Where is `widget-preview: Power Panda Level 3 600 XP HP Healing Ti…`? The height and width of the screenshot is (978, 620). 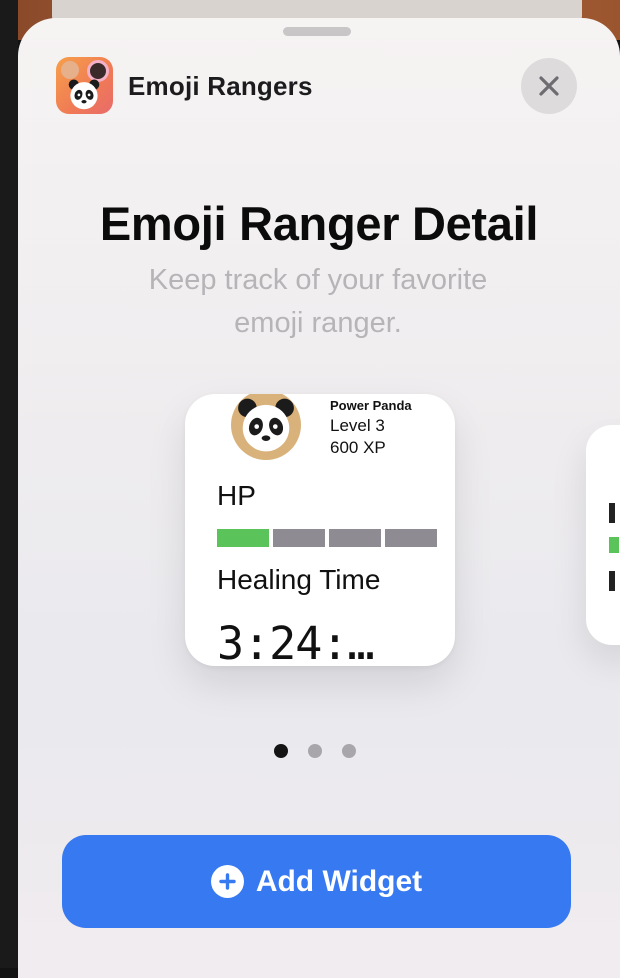
widget-preview: Power Panda Level 3 600 XP HP Healing Ti… is located at coordinates (320, 530).